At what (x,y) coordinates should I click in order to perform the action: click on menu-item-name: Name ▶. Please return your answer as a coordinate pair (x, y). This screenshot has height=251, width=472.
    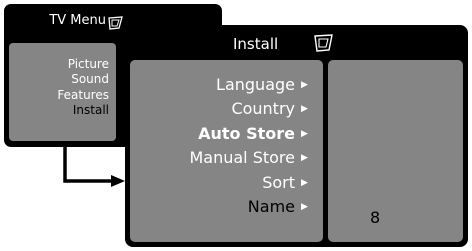
    Looking at the image, I should click on (279, 207).